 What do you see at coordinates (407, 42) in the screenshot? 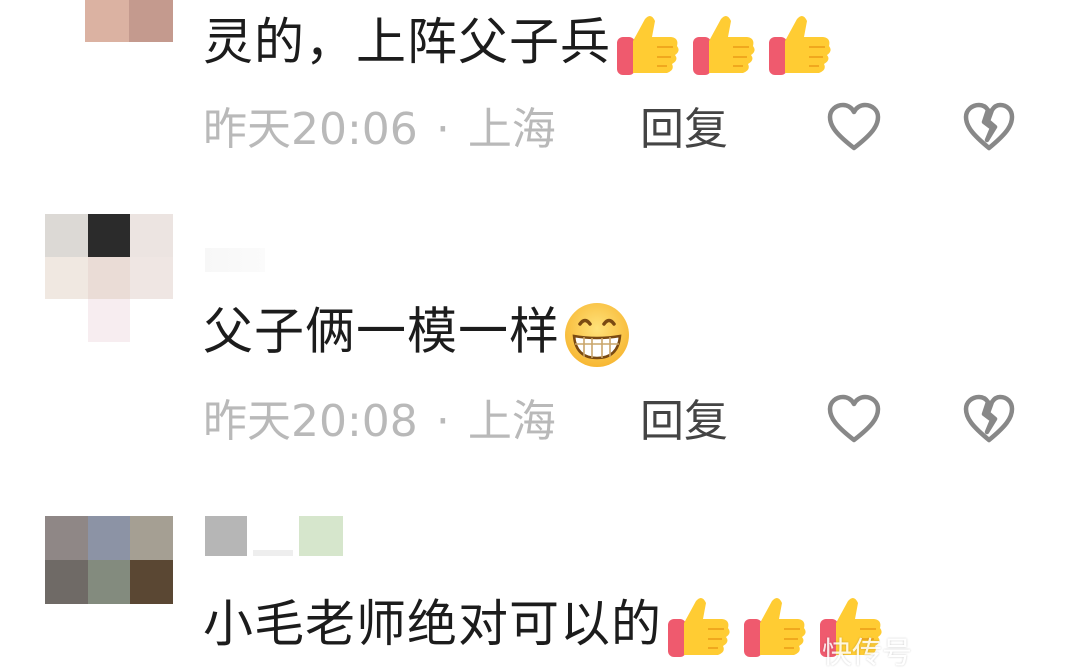
I see `comment-body: 灵的，上阵父子兵` at bounding box center [407, 42].